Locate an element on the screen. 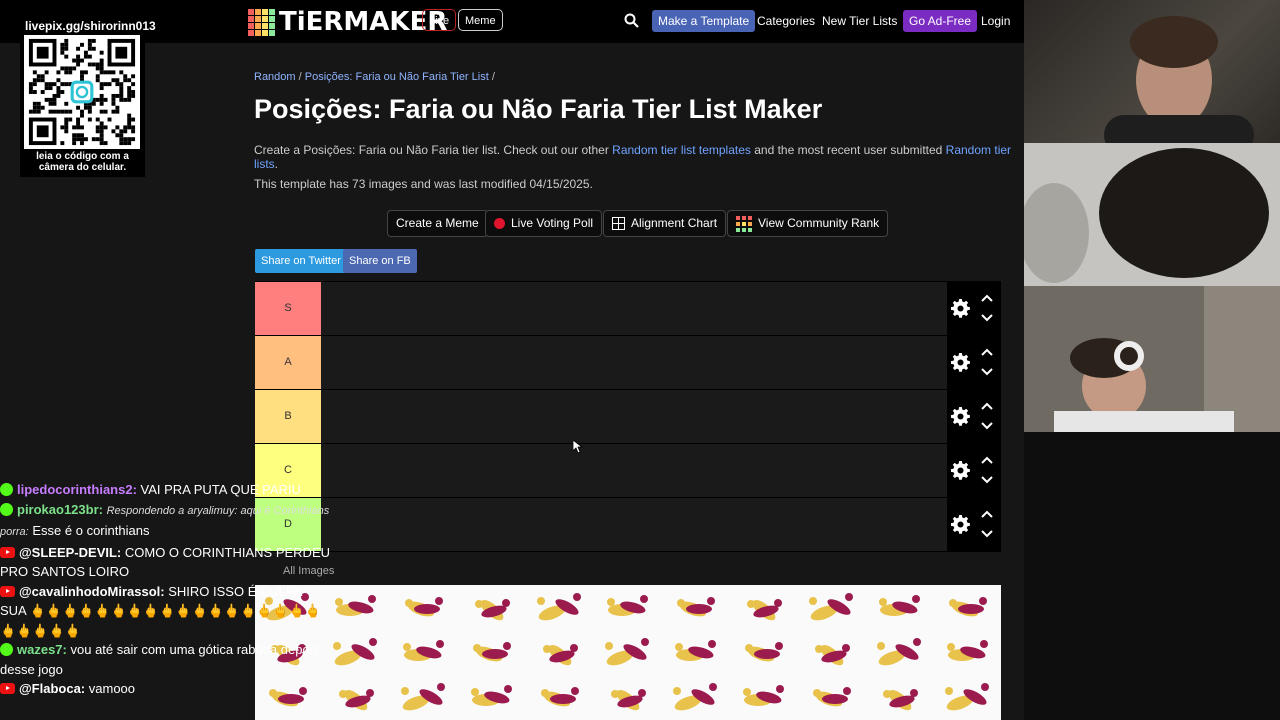 The height and width of the screenshot is (720, 1280). mouse-cursor-icon is located at coordinates (578, 447).